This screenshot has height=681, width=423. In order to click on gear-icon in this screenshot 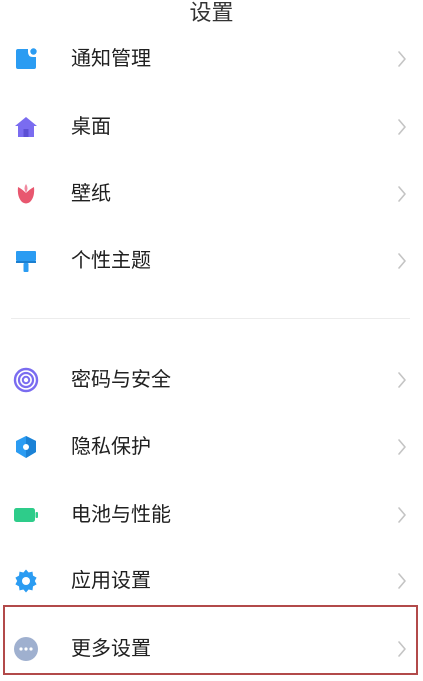, I will do `click(26, 581)`.